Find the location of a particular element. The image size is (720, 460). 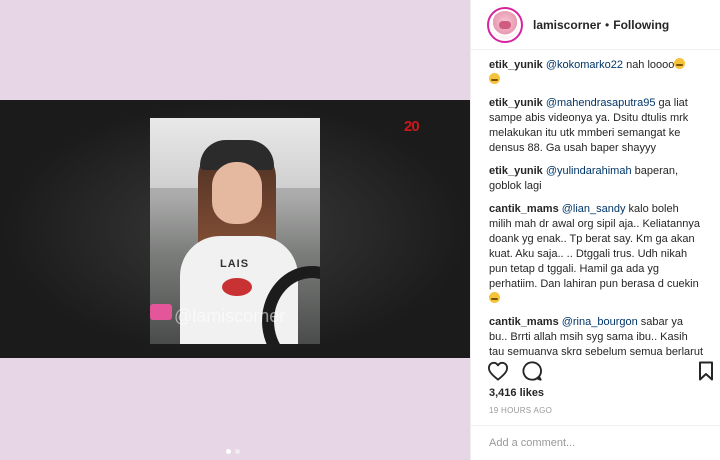

post-header: lamiscorner • Following is located at coordinates (595, 25).